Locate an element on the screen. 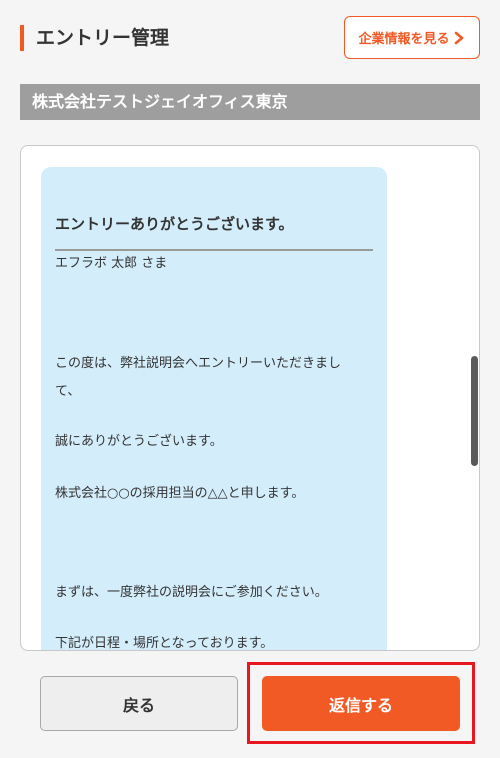 This screenshot has width=500, height=758. reply-button: 返信する is located at coordinates (361, 703).